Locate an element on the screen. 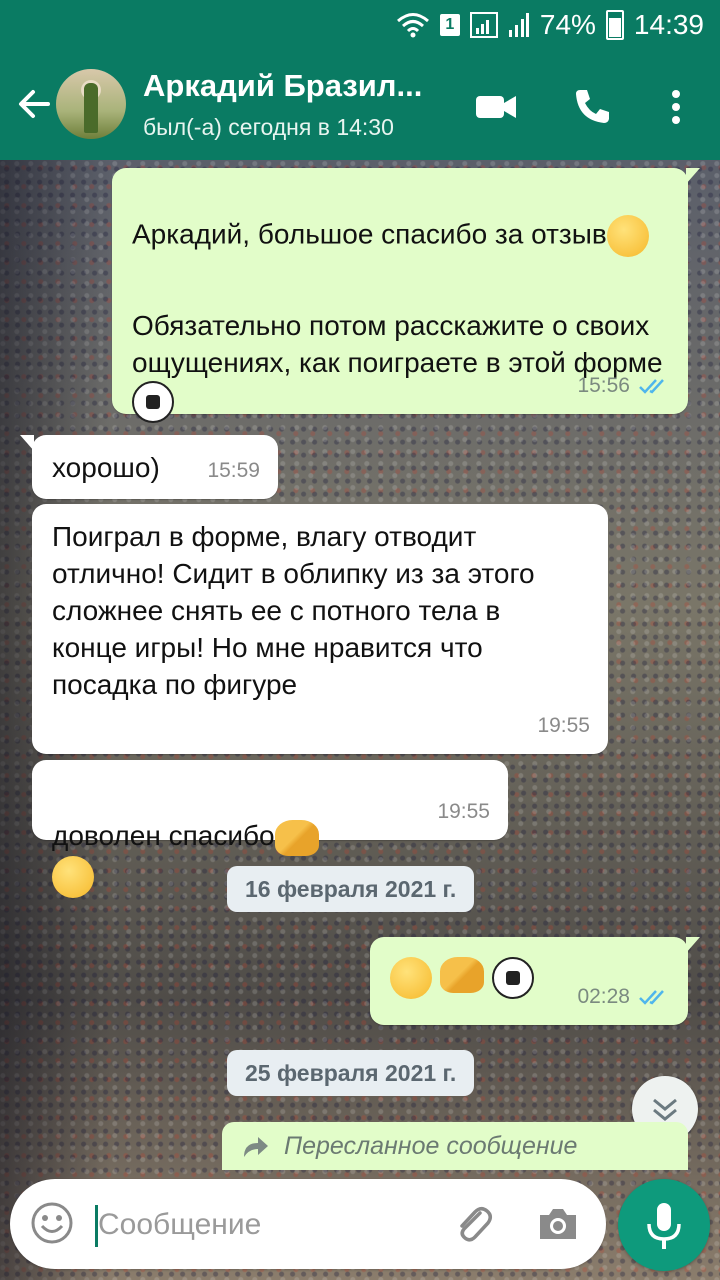 This screenshot has width=720, height=1280. emoji-icon is located at coordinates (52, 1223).